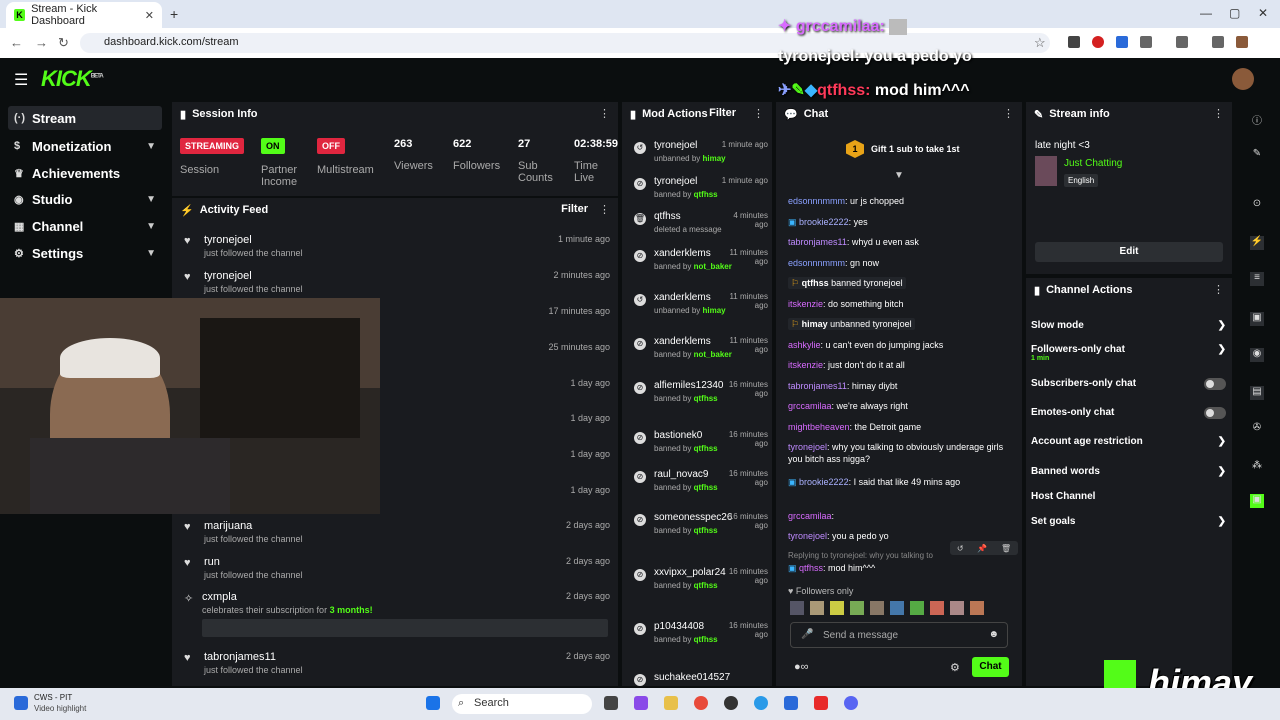 Image resolution: width=1280 pixels, height=720 pixels. What do you see at coordinates (72, 79) in the screenshot?
I see `kick-logo: KICKBETA` at bounding box center [72, 79].